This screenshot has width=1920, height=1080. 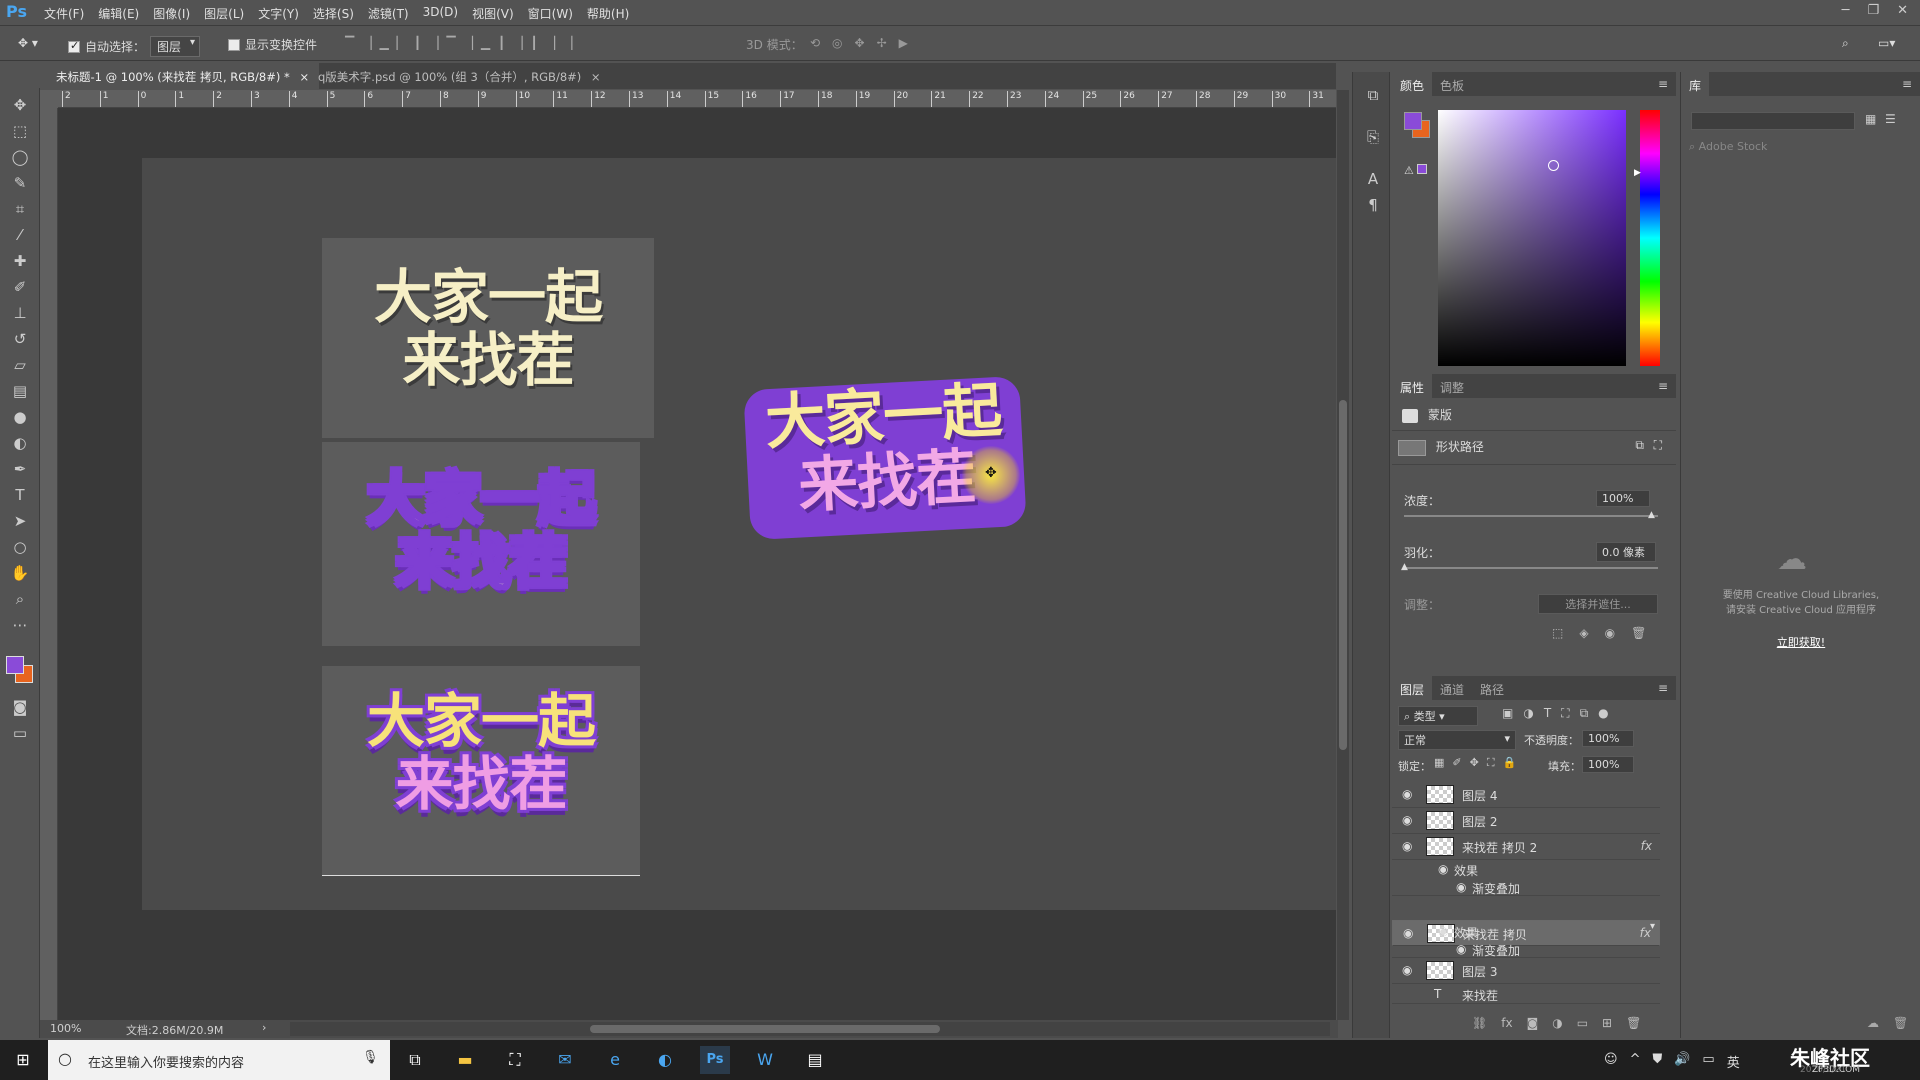 What do you see at coordinates (1526, 847) in the screenshot?
I see `layer-row: ◉ 来找茬 拷贝 2 fx` at bounding box center [1526, 847].